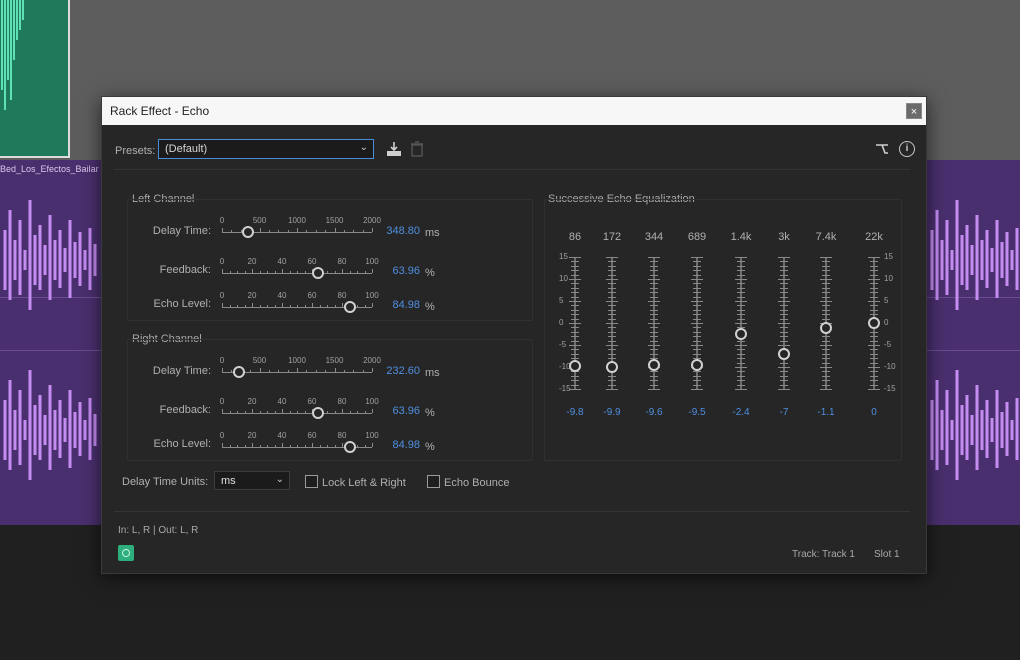 Image resolution: width=1020 pixels, height=660 pixels. I want to click on close-button: ×, so click(914, 111).